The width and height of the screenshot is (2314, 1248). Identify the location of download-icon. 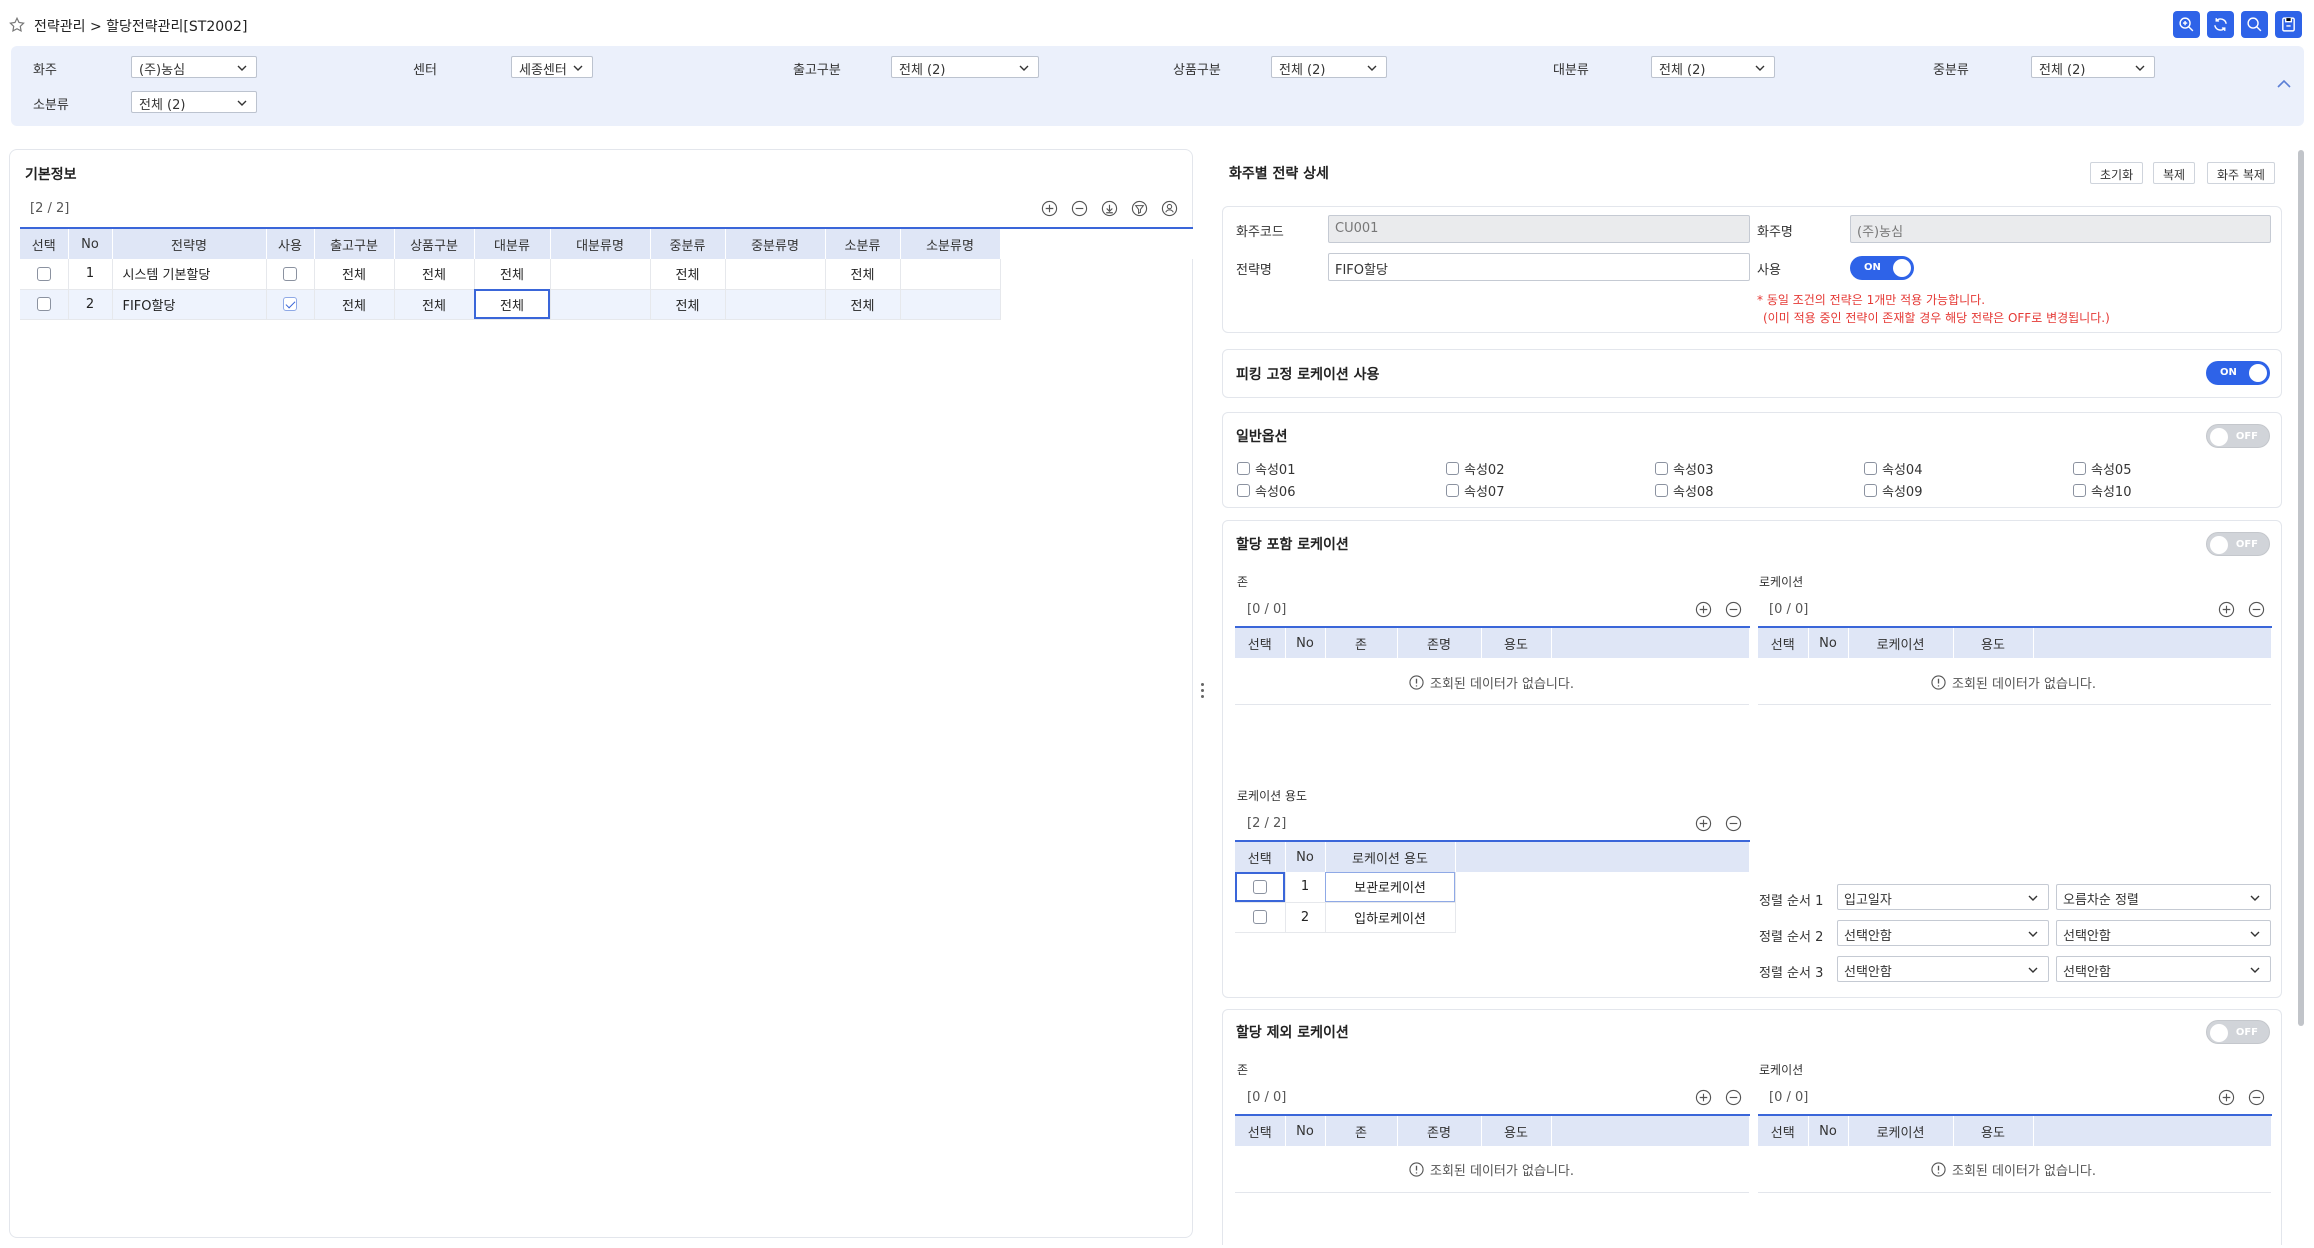
(1109, 208).